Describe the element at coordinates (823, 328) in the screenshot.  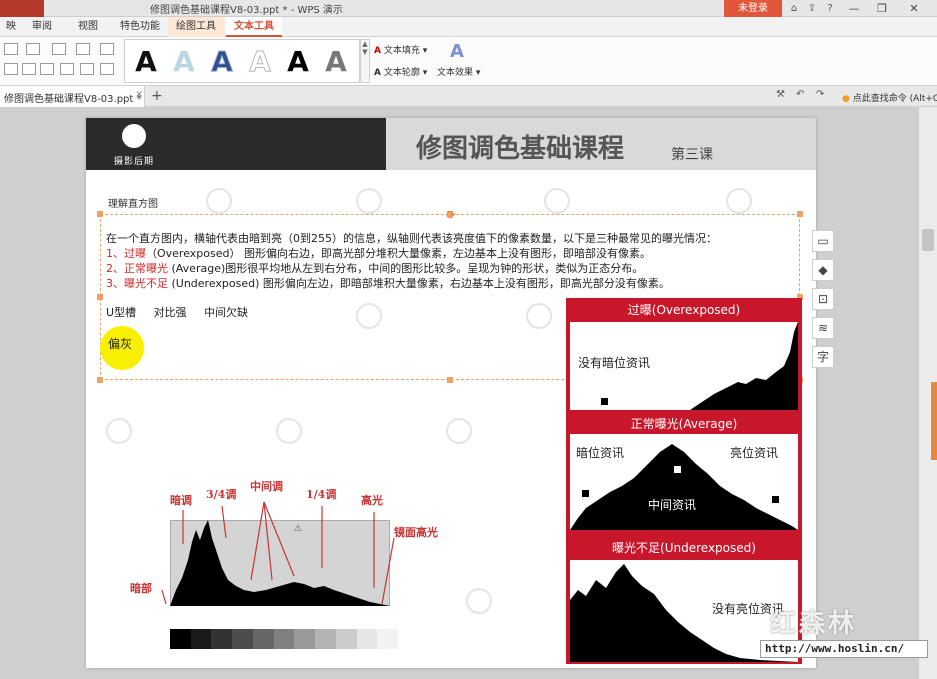
I see `layers-button: ≋` at that location.